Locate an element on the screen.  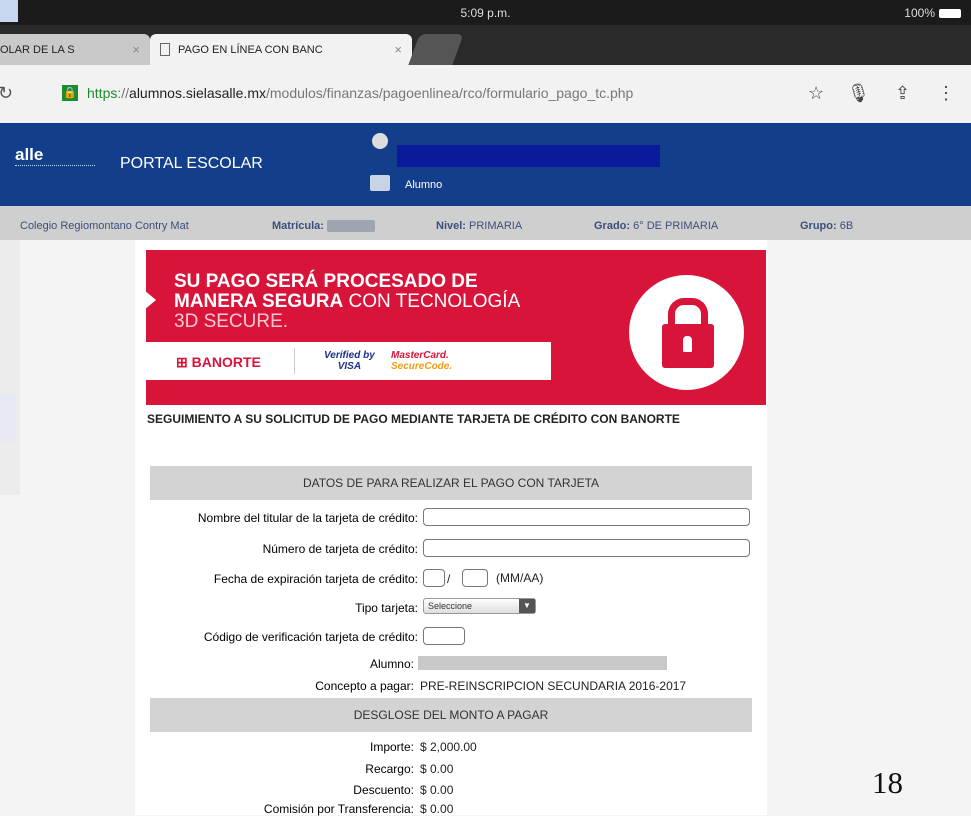
battery-percent: 100% is located at coordinates (919, 13).